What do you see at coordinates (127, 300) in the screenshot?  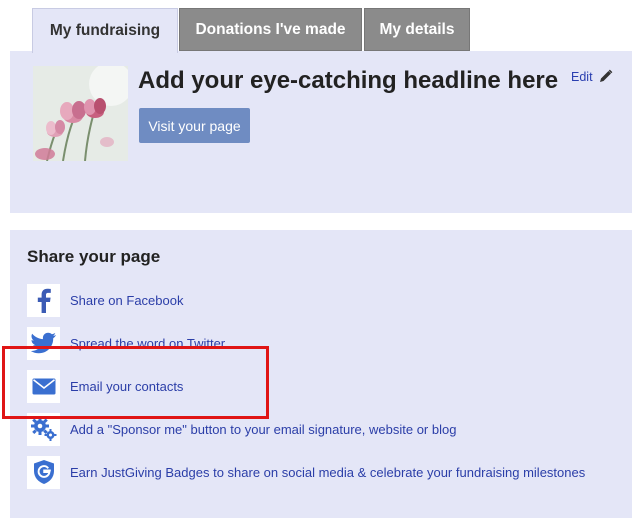 I see `share-facebook-label: Share on Facebook` at bounding box center [127, 300].